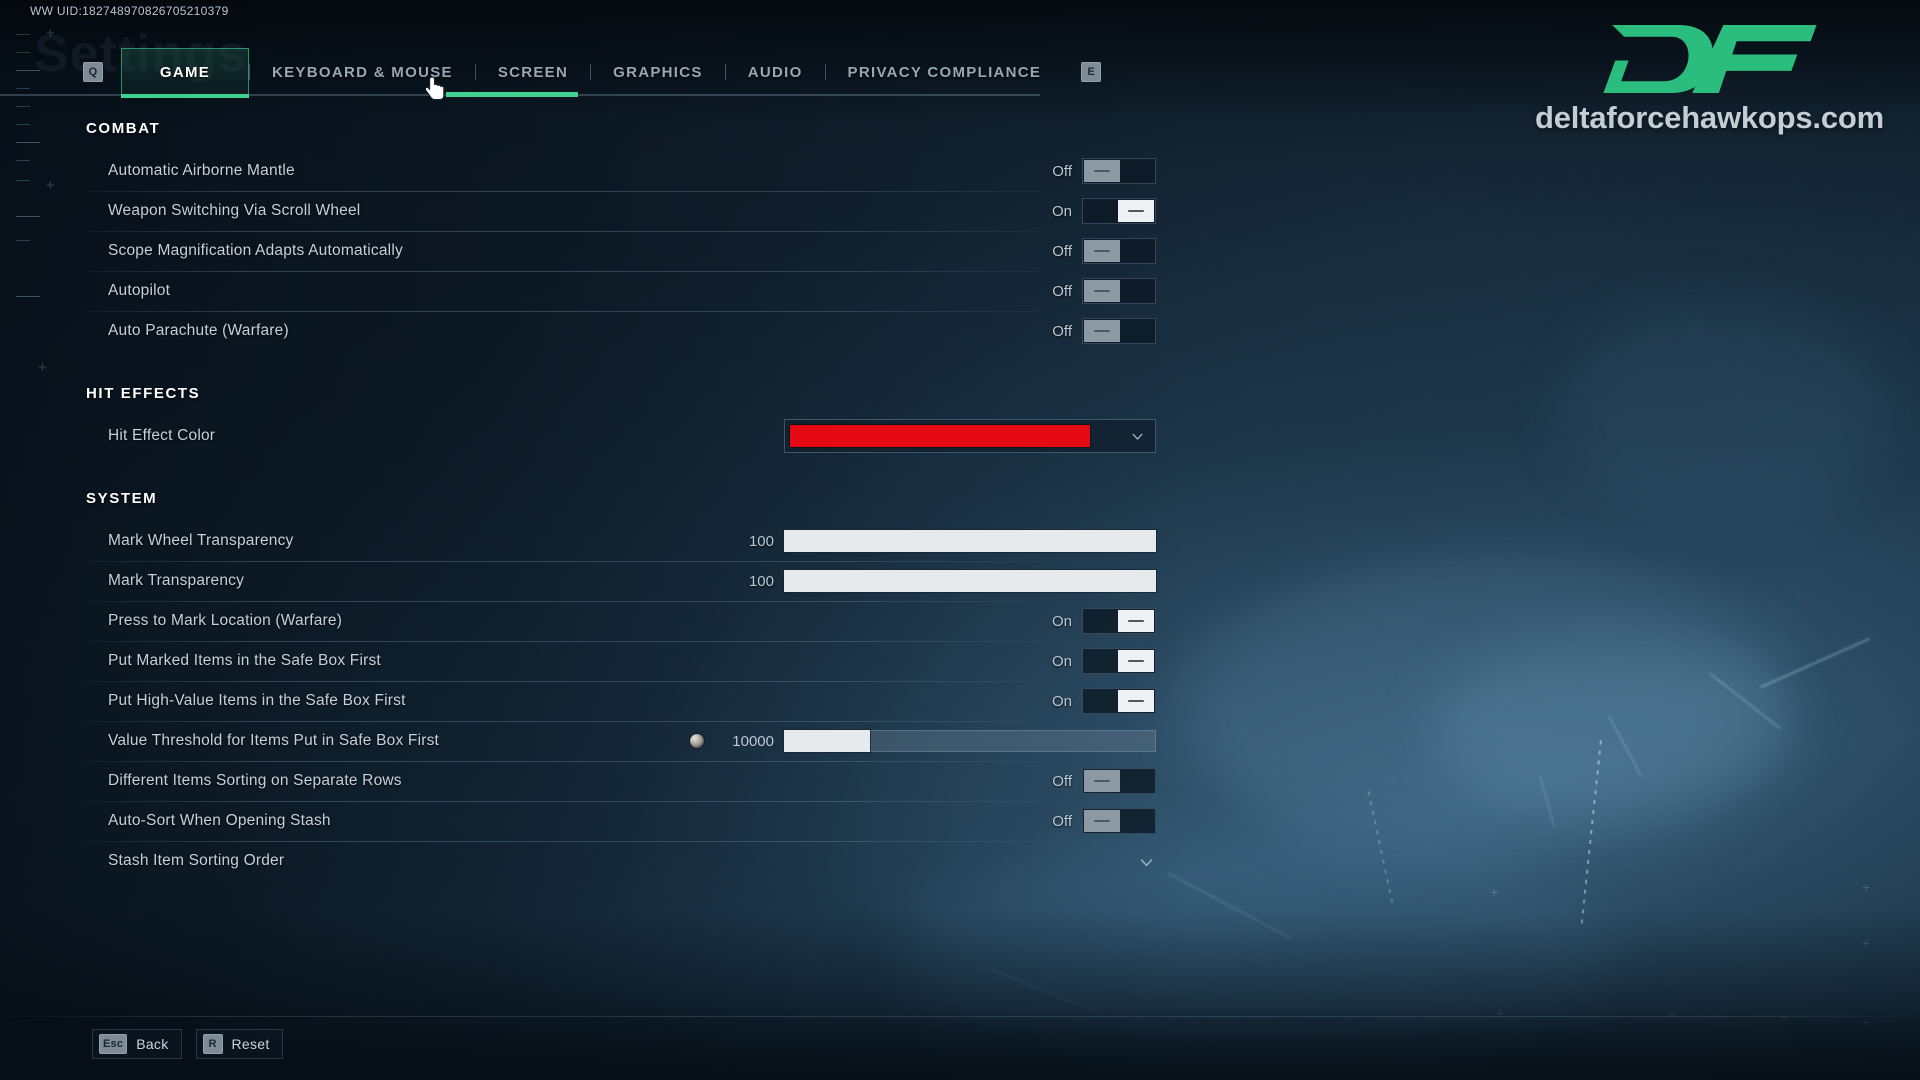 The image size is (1920, 1080). What do you see at coordinates (775, 72) in the screenshot?
I see `tab-audio: AUDIO` at bounding box center [775, 72].